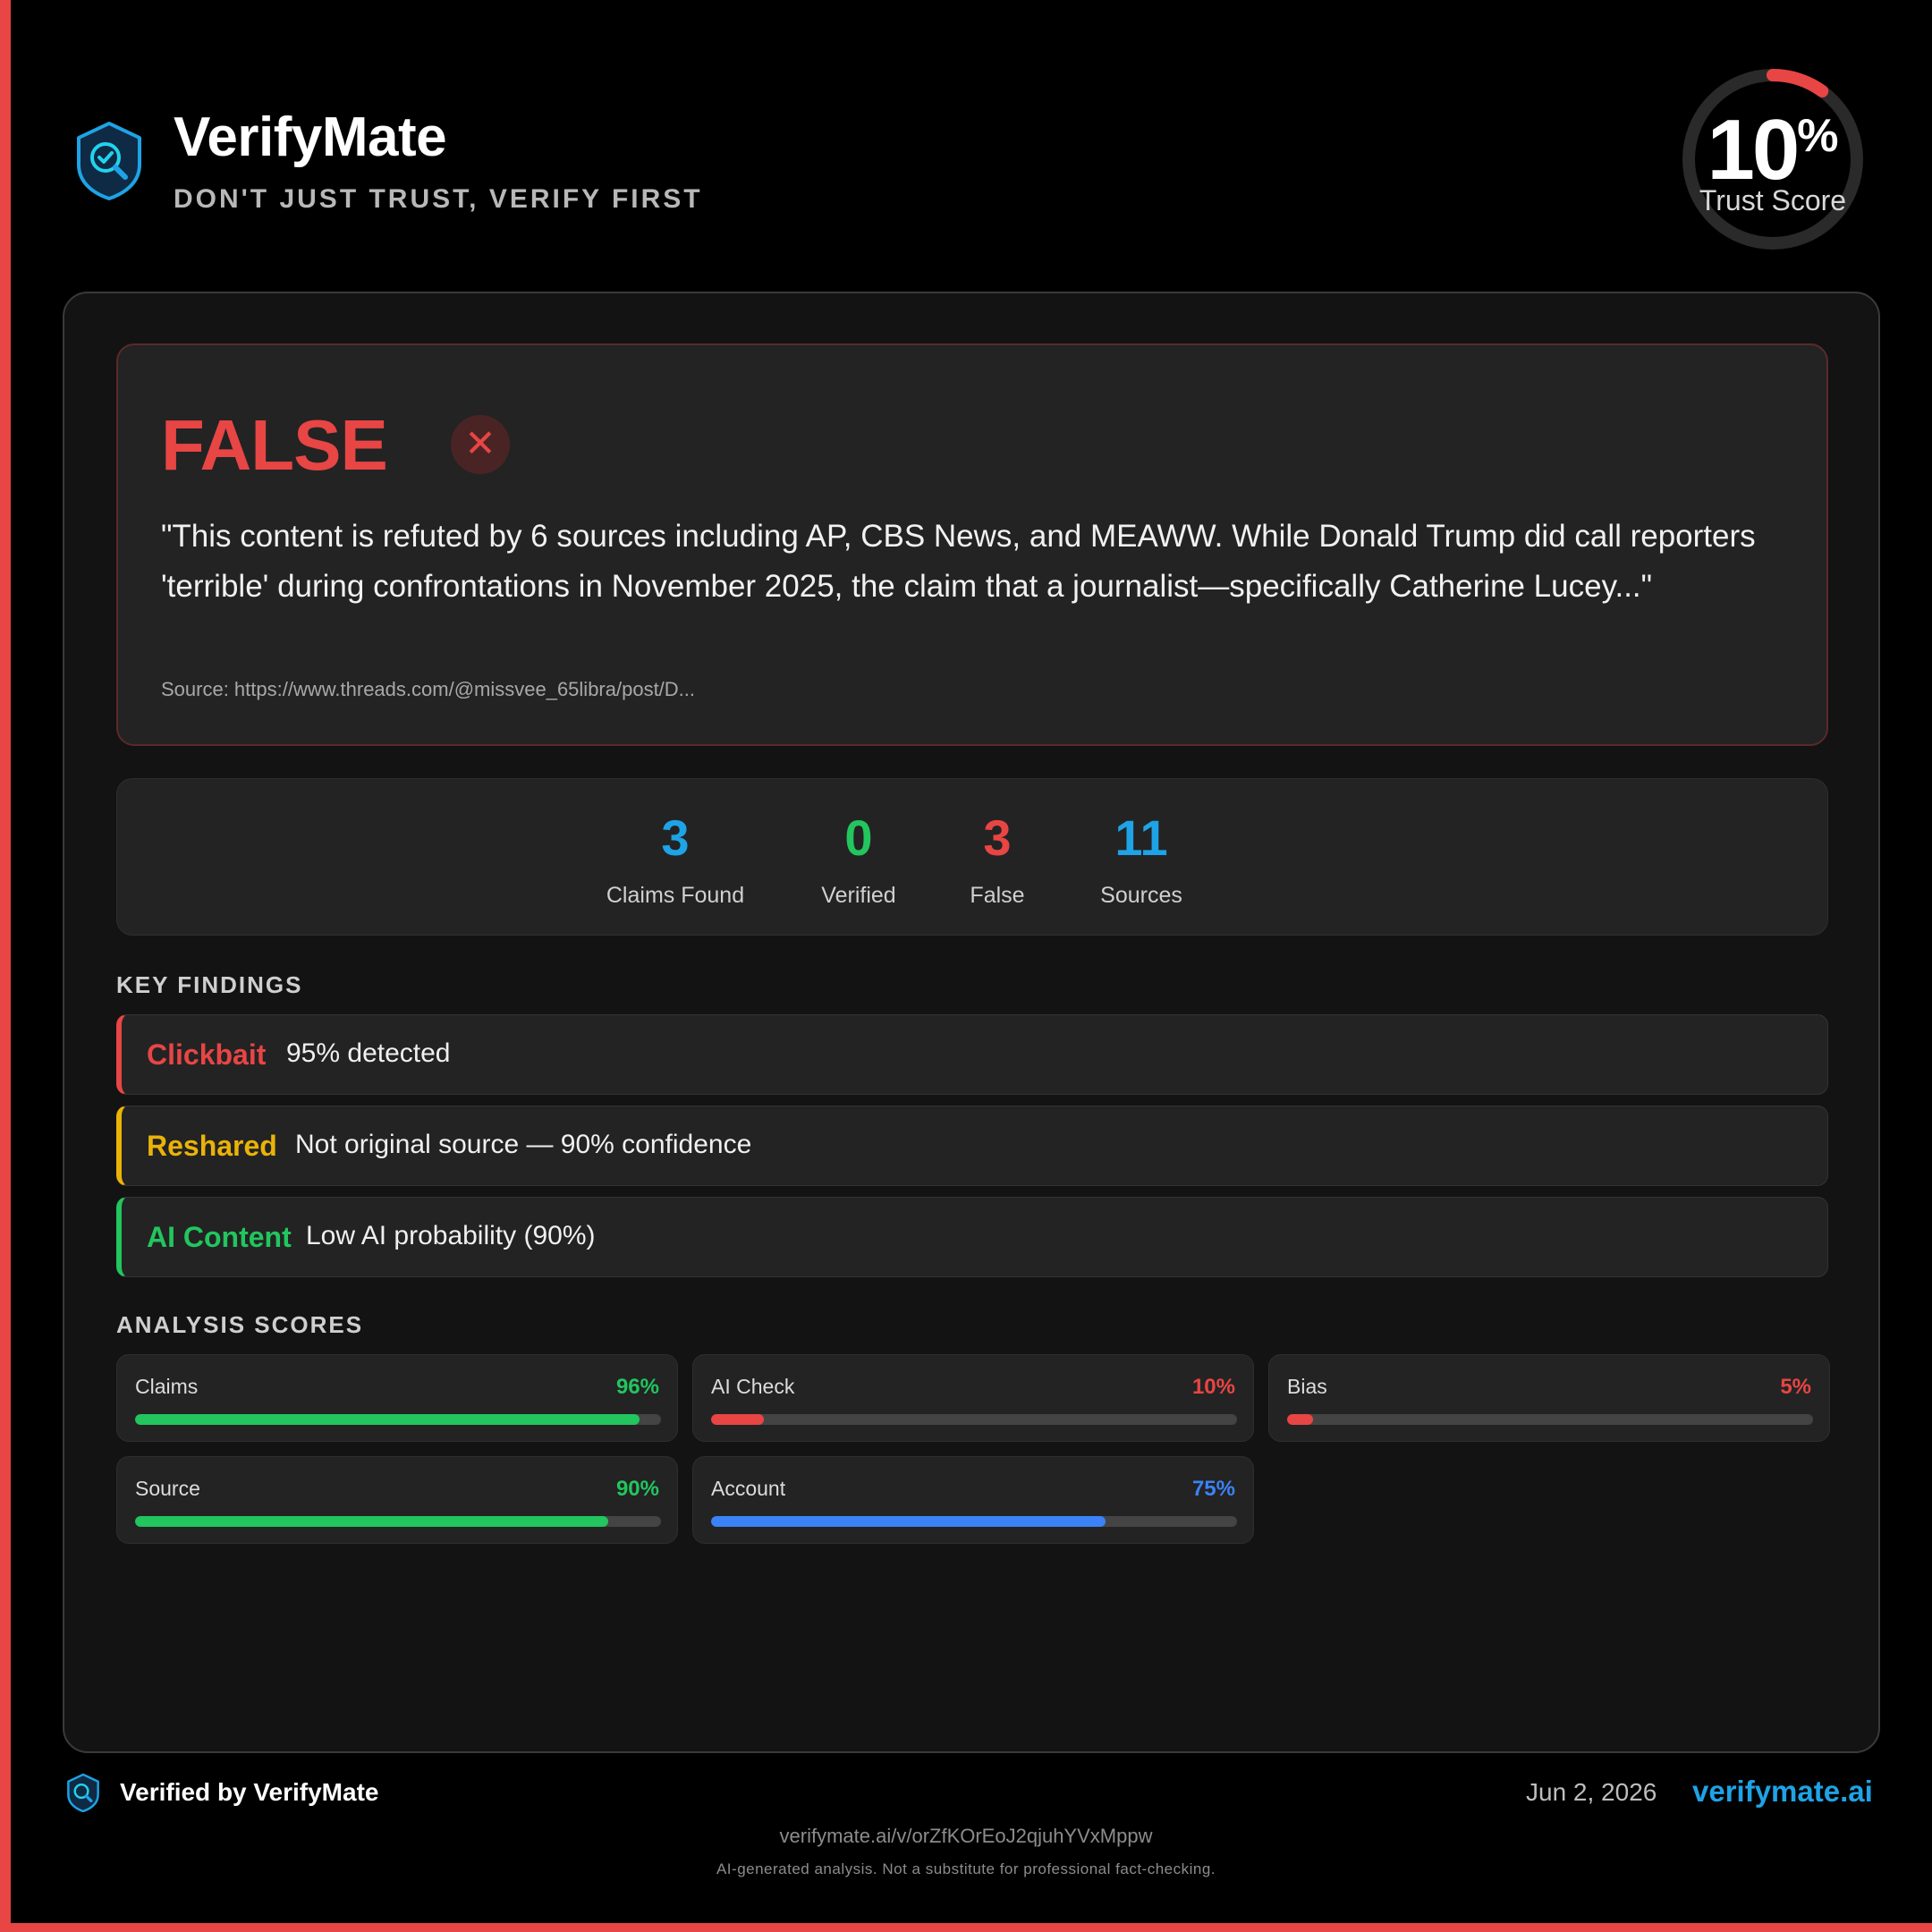  Describe the element at coordinates (1213, 1489) in the screenshot. I see `score-value: 75%` at that location.